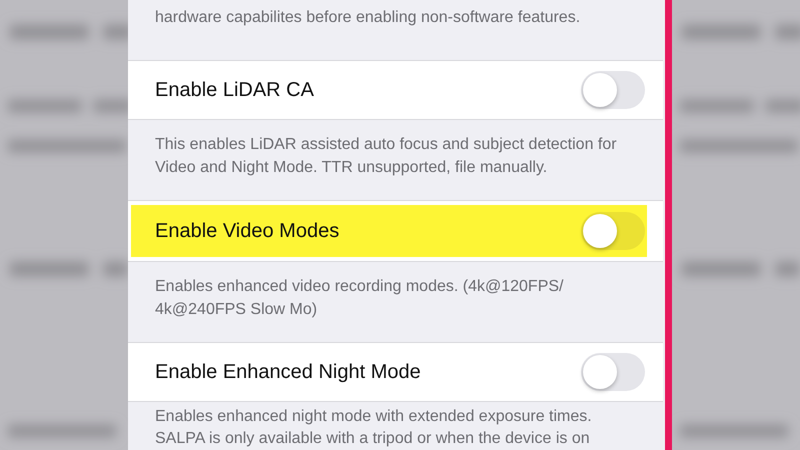 The image size is (800, 450). Describe the element at coordinates (234, 90) in the screenshot. I see `setting-label: Enable LiDAR CA` at that location.